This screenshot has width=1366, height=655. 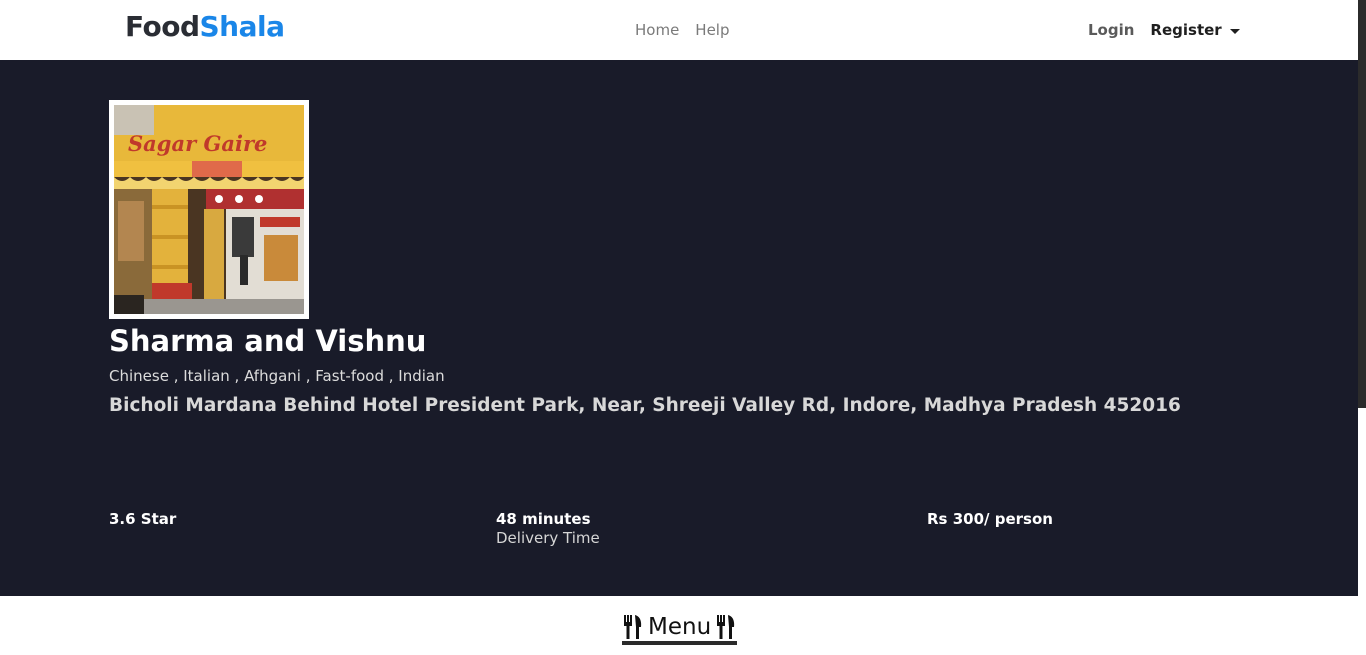 I want to click on nav-auth: Login Register, so click(x=1164, y=30).